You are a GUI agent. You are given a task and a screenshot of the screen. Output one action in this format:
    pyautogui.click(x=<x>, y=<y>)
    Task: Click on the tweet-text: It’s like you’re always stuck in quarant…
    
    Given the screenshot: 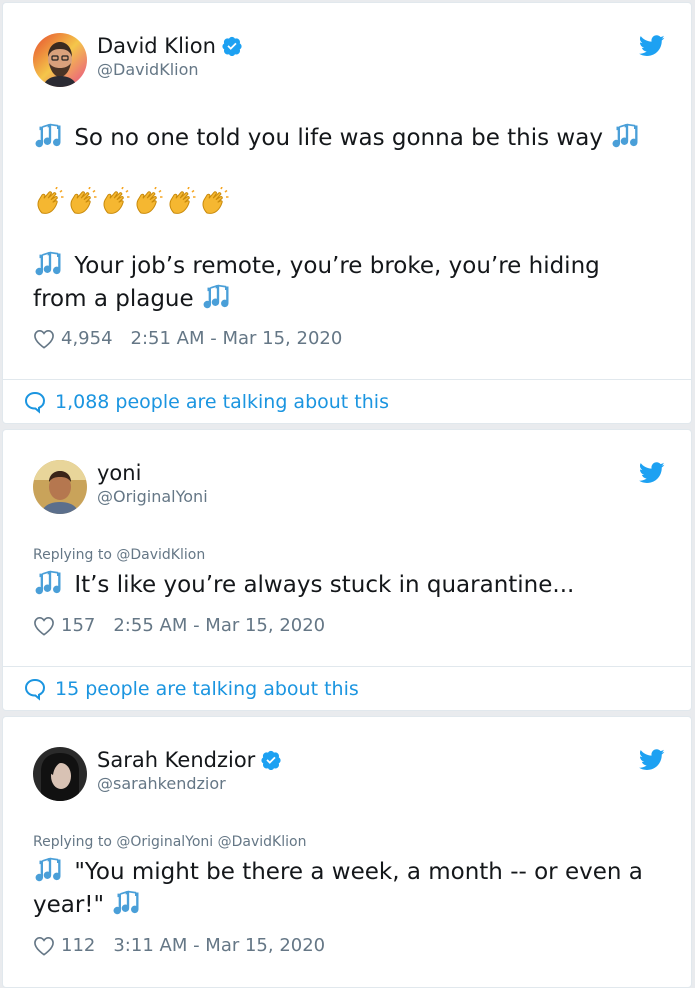 What is the action you would take?
    pyautogui.click(x=324, y=585)
    